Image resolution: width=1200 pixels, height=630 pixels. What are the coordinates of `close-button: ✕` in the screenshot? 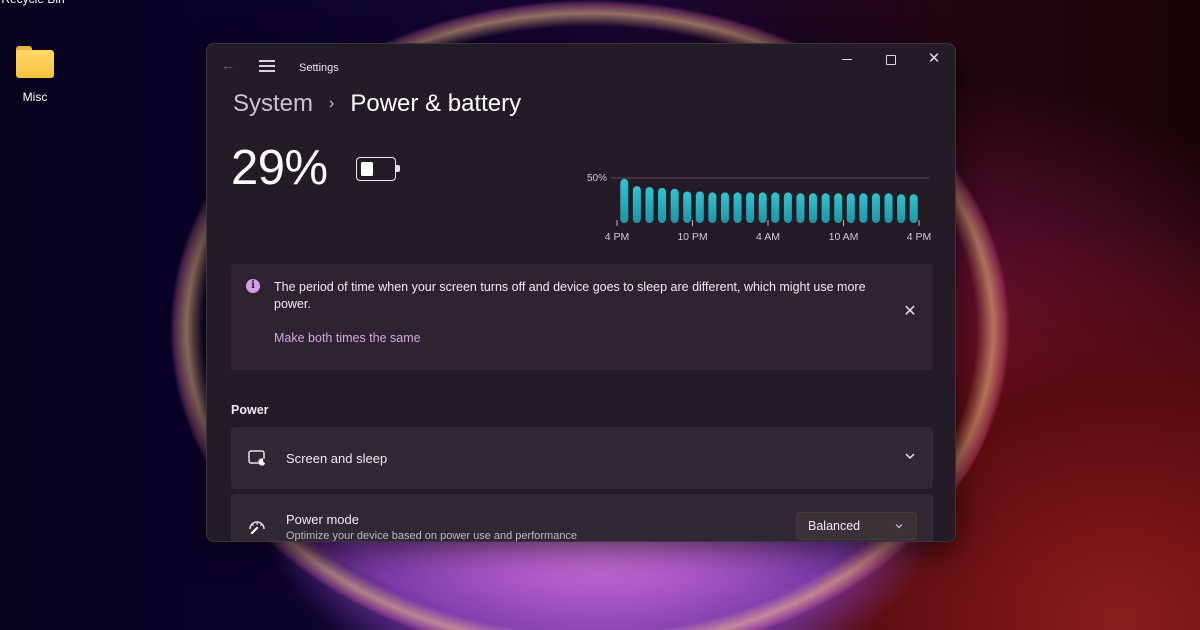 It's located at (933, 64).